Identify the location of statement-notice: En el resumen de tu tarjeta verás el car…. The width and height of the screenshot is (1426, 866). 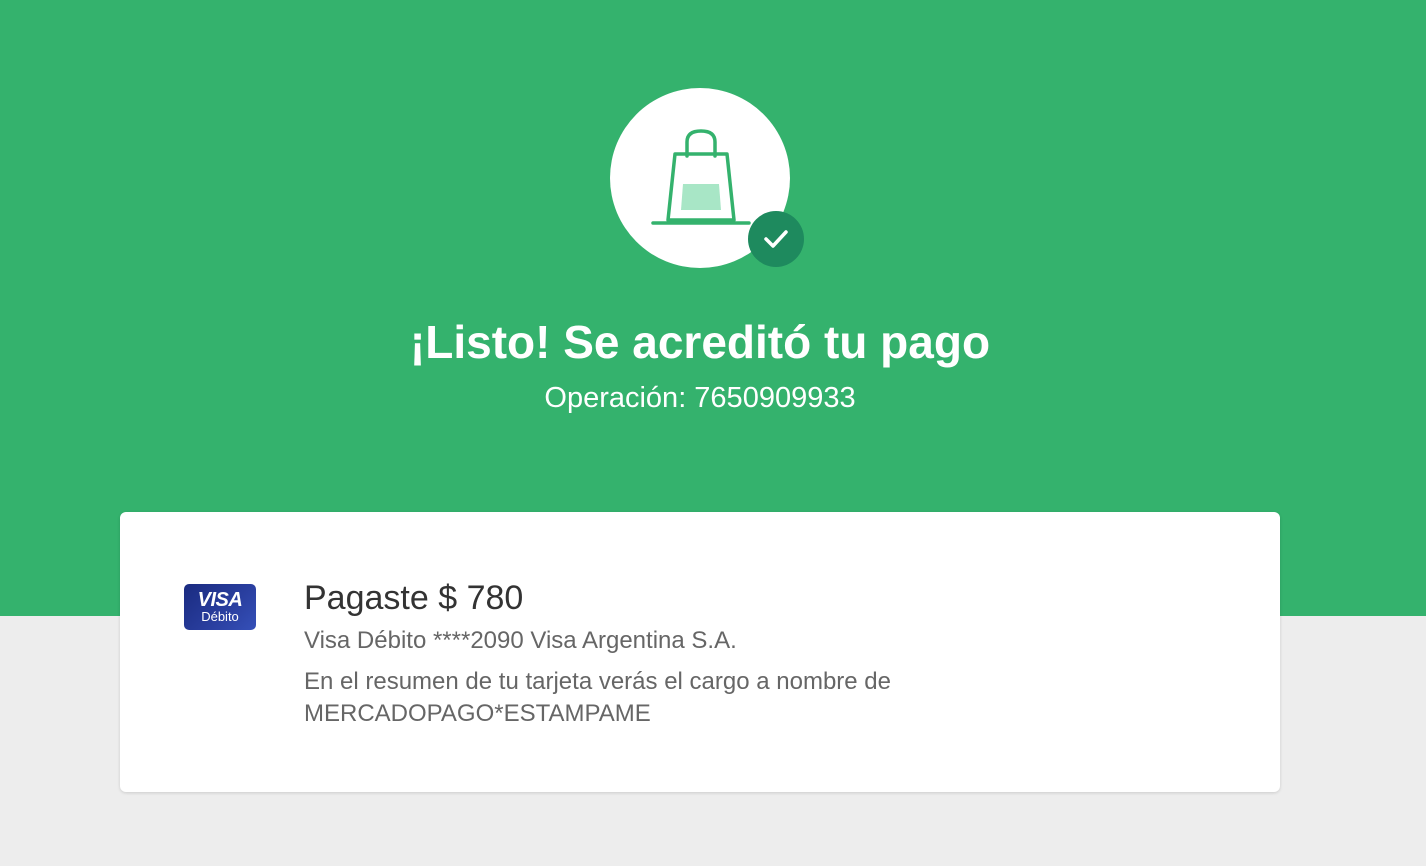
(664, 698).